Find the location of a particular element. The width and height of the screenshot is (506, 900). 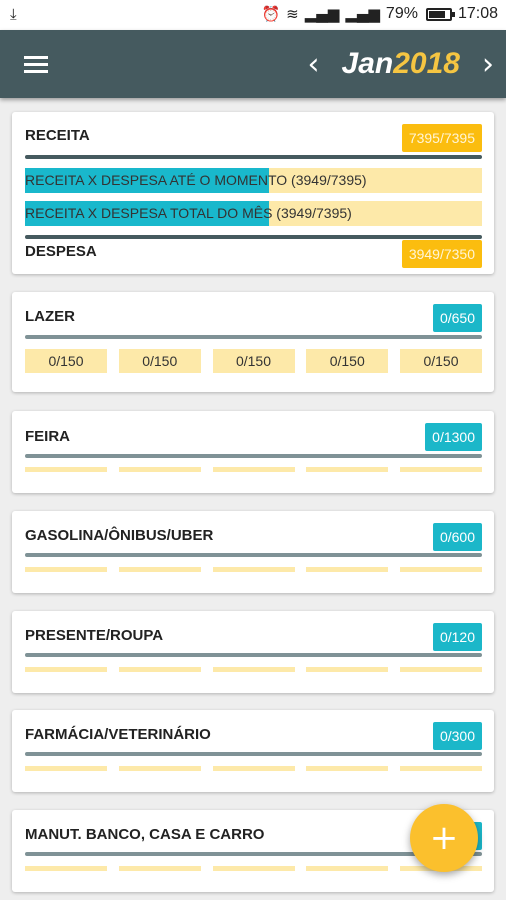

category-badge: 0/650 is located at coordinates (457, 318).